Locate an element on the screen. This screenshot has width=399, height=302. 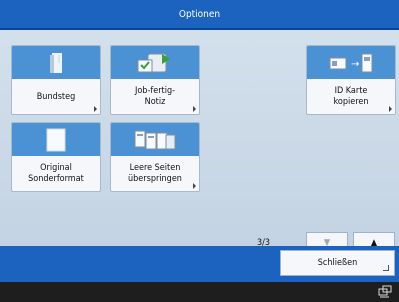
close-button: Schließen is located at coordinates (337, 263).